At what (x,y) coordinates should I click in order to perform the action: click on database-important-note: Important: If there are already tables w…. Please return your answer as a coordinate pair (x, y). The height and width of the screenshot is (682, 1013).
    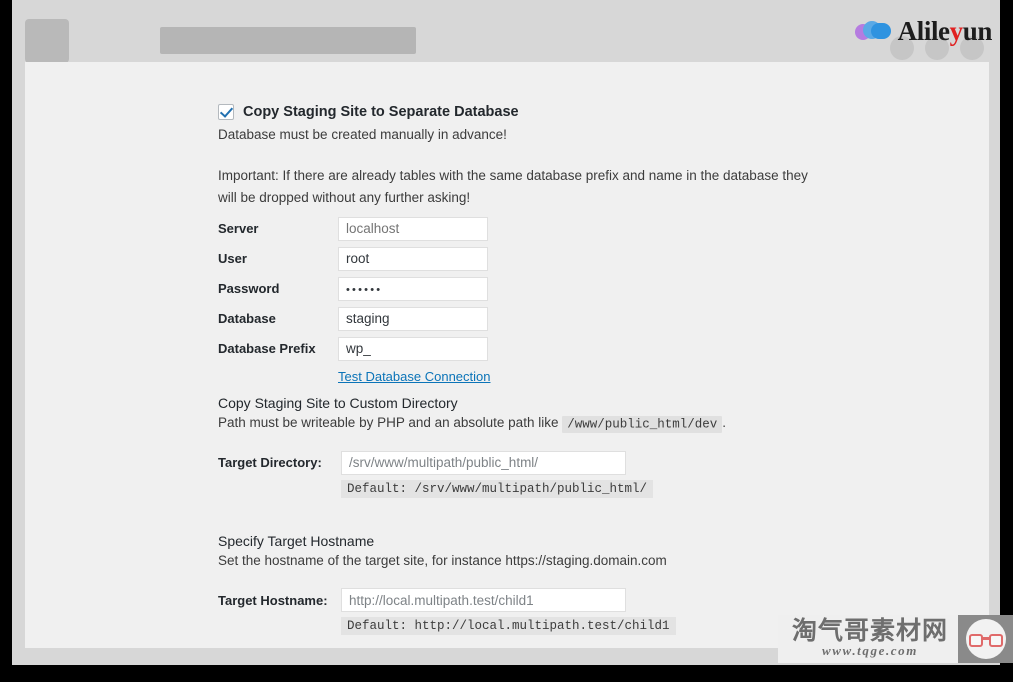
    Looking at the image, I should click on (513, 186).